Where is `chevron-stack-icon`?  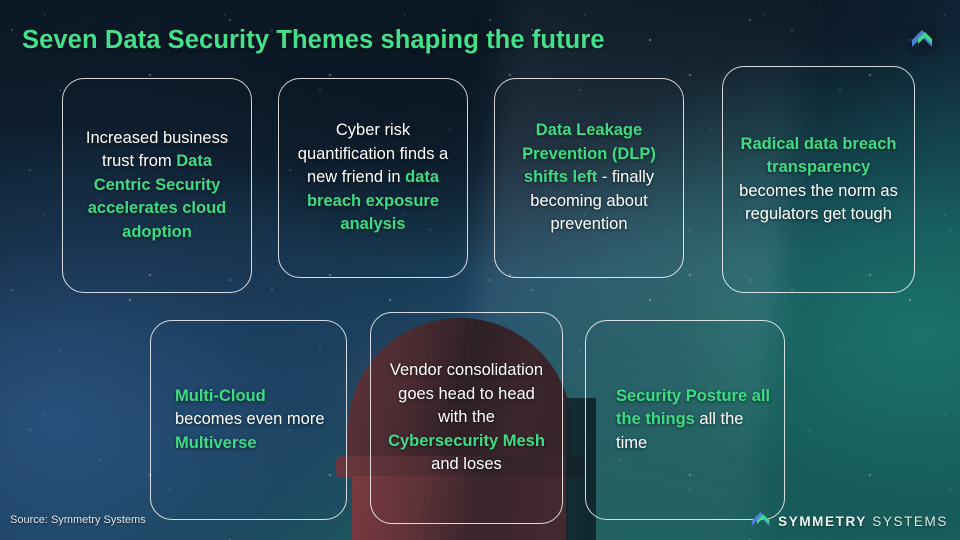
chevron-stack-icon is located at coordinates (760, 521).